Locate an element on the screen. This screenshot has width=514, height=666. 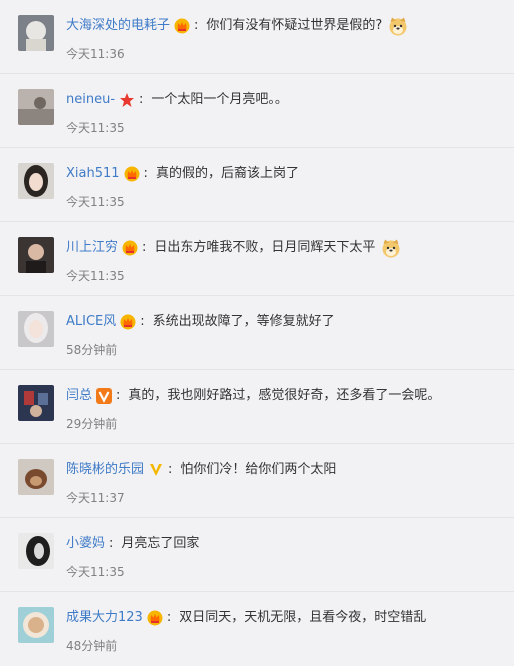
username-link: 川上江穷 is located at coordinates (92, 248).